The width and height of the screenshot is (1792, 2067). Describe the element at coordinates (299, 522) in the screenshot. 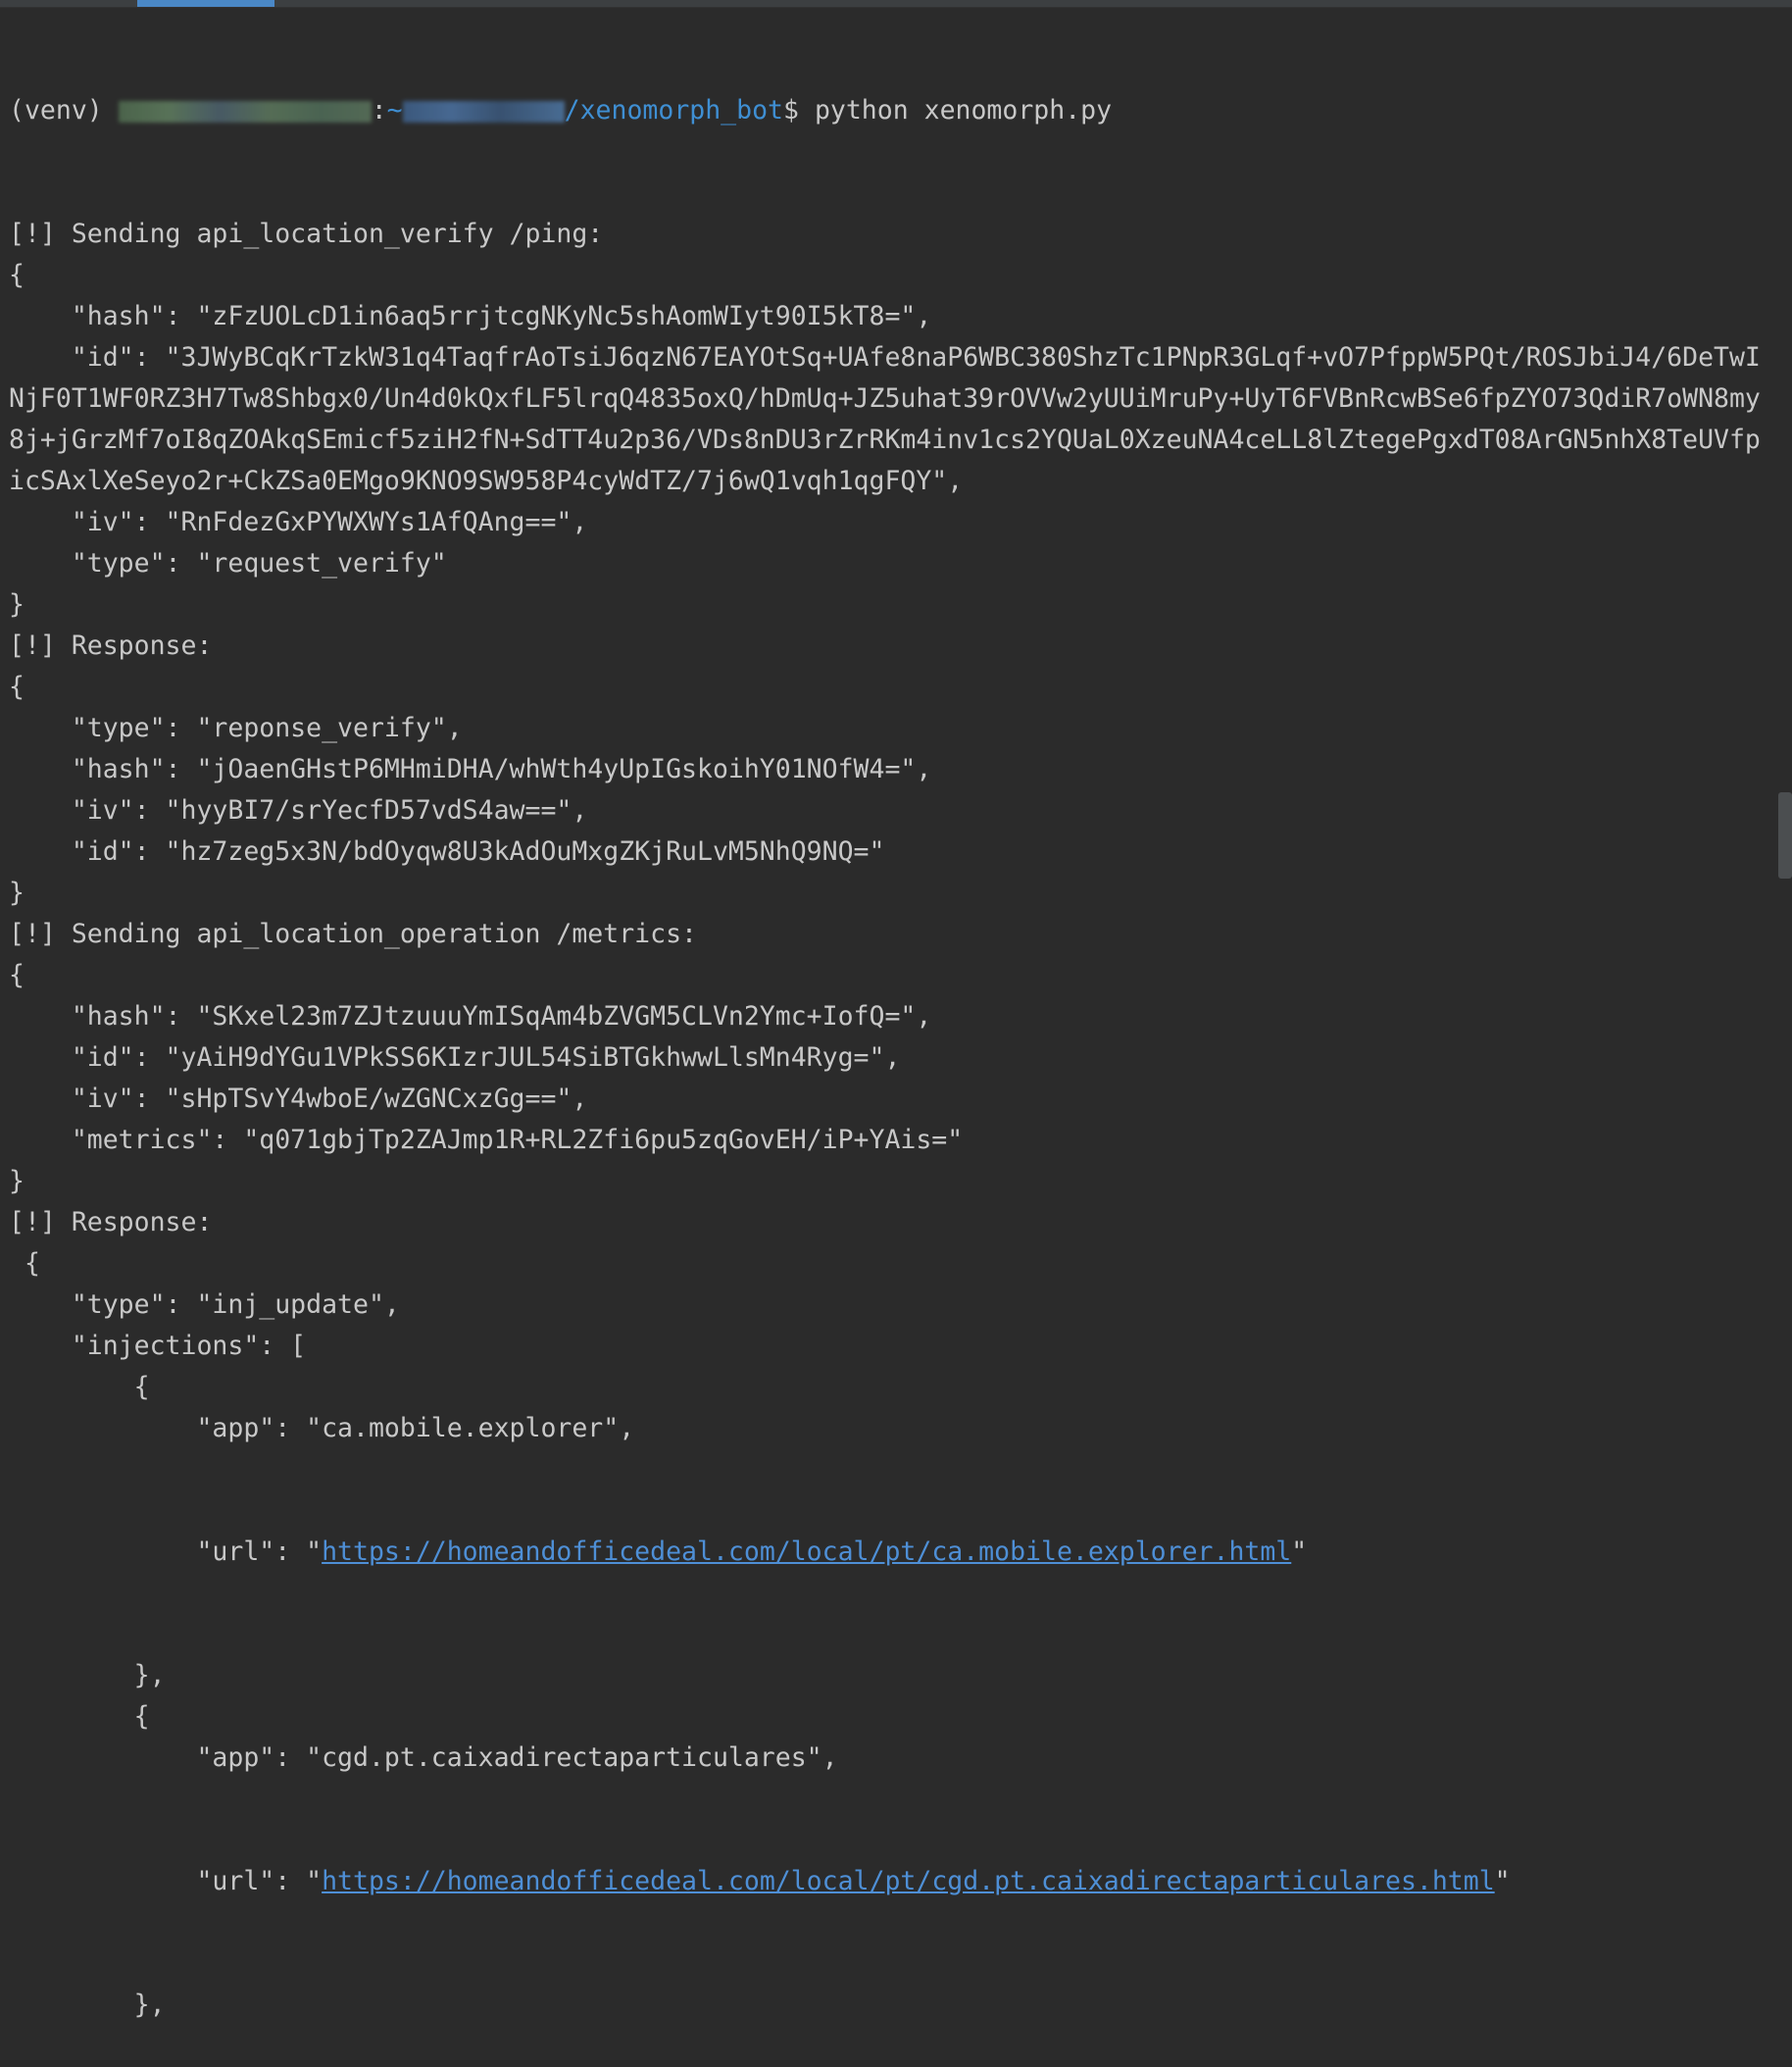

I see `terminal-line: "iv": "RnFdezGxPYWXWYs1AfQAng==",` at that location.